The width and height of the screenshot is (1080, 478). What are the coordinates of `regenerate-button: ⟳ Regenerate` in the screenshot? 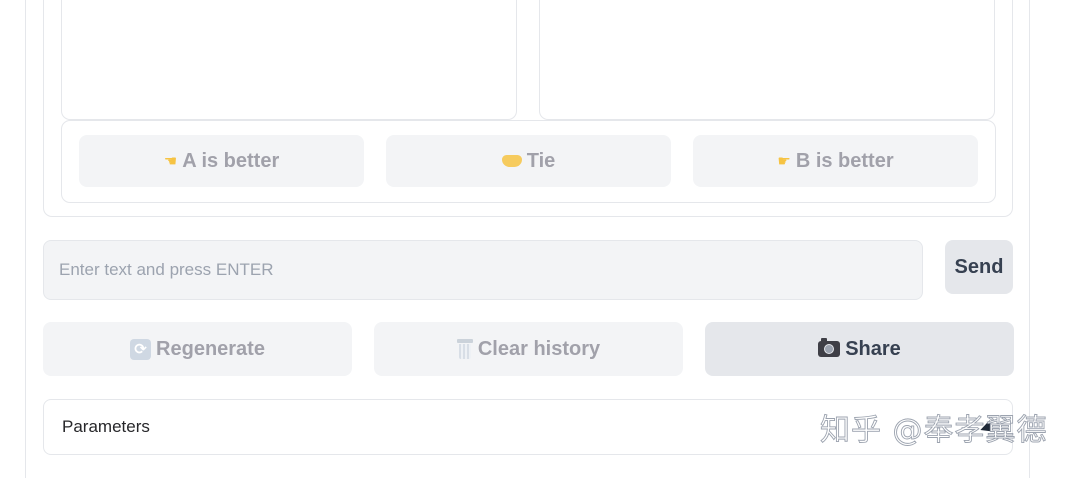 It's located at (197, 349).